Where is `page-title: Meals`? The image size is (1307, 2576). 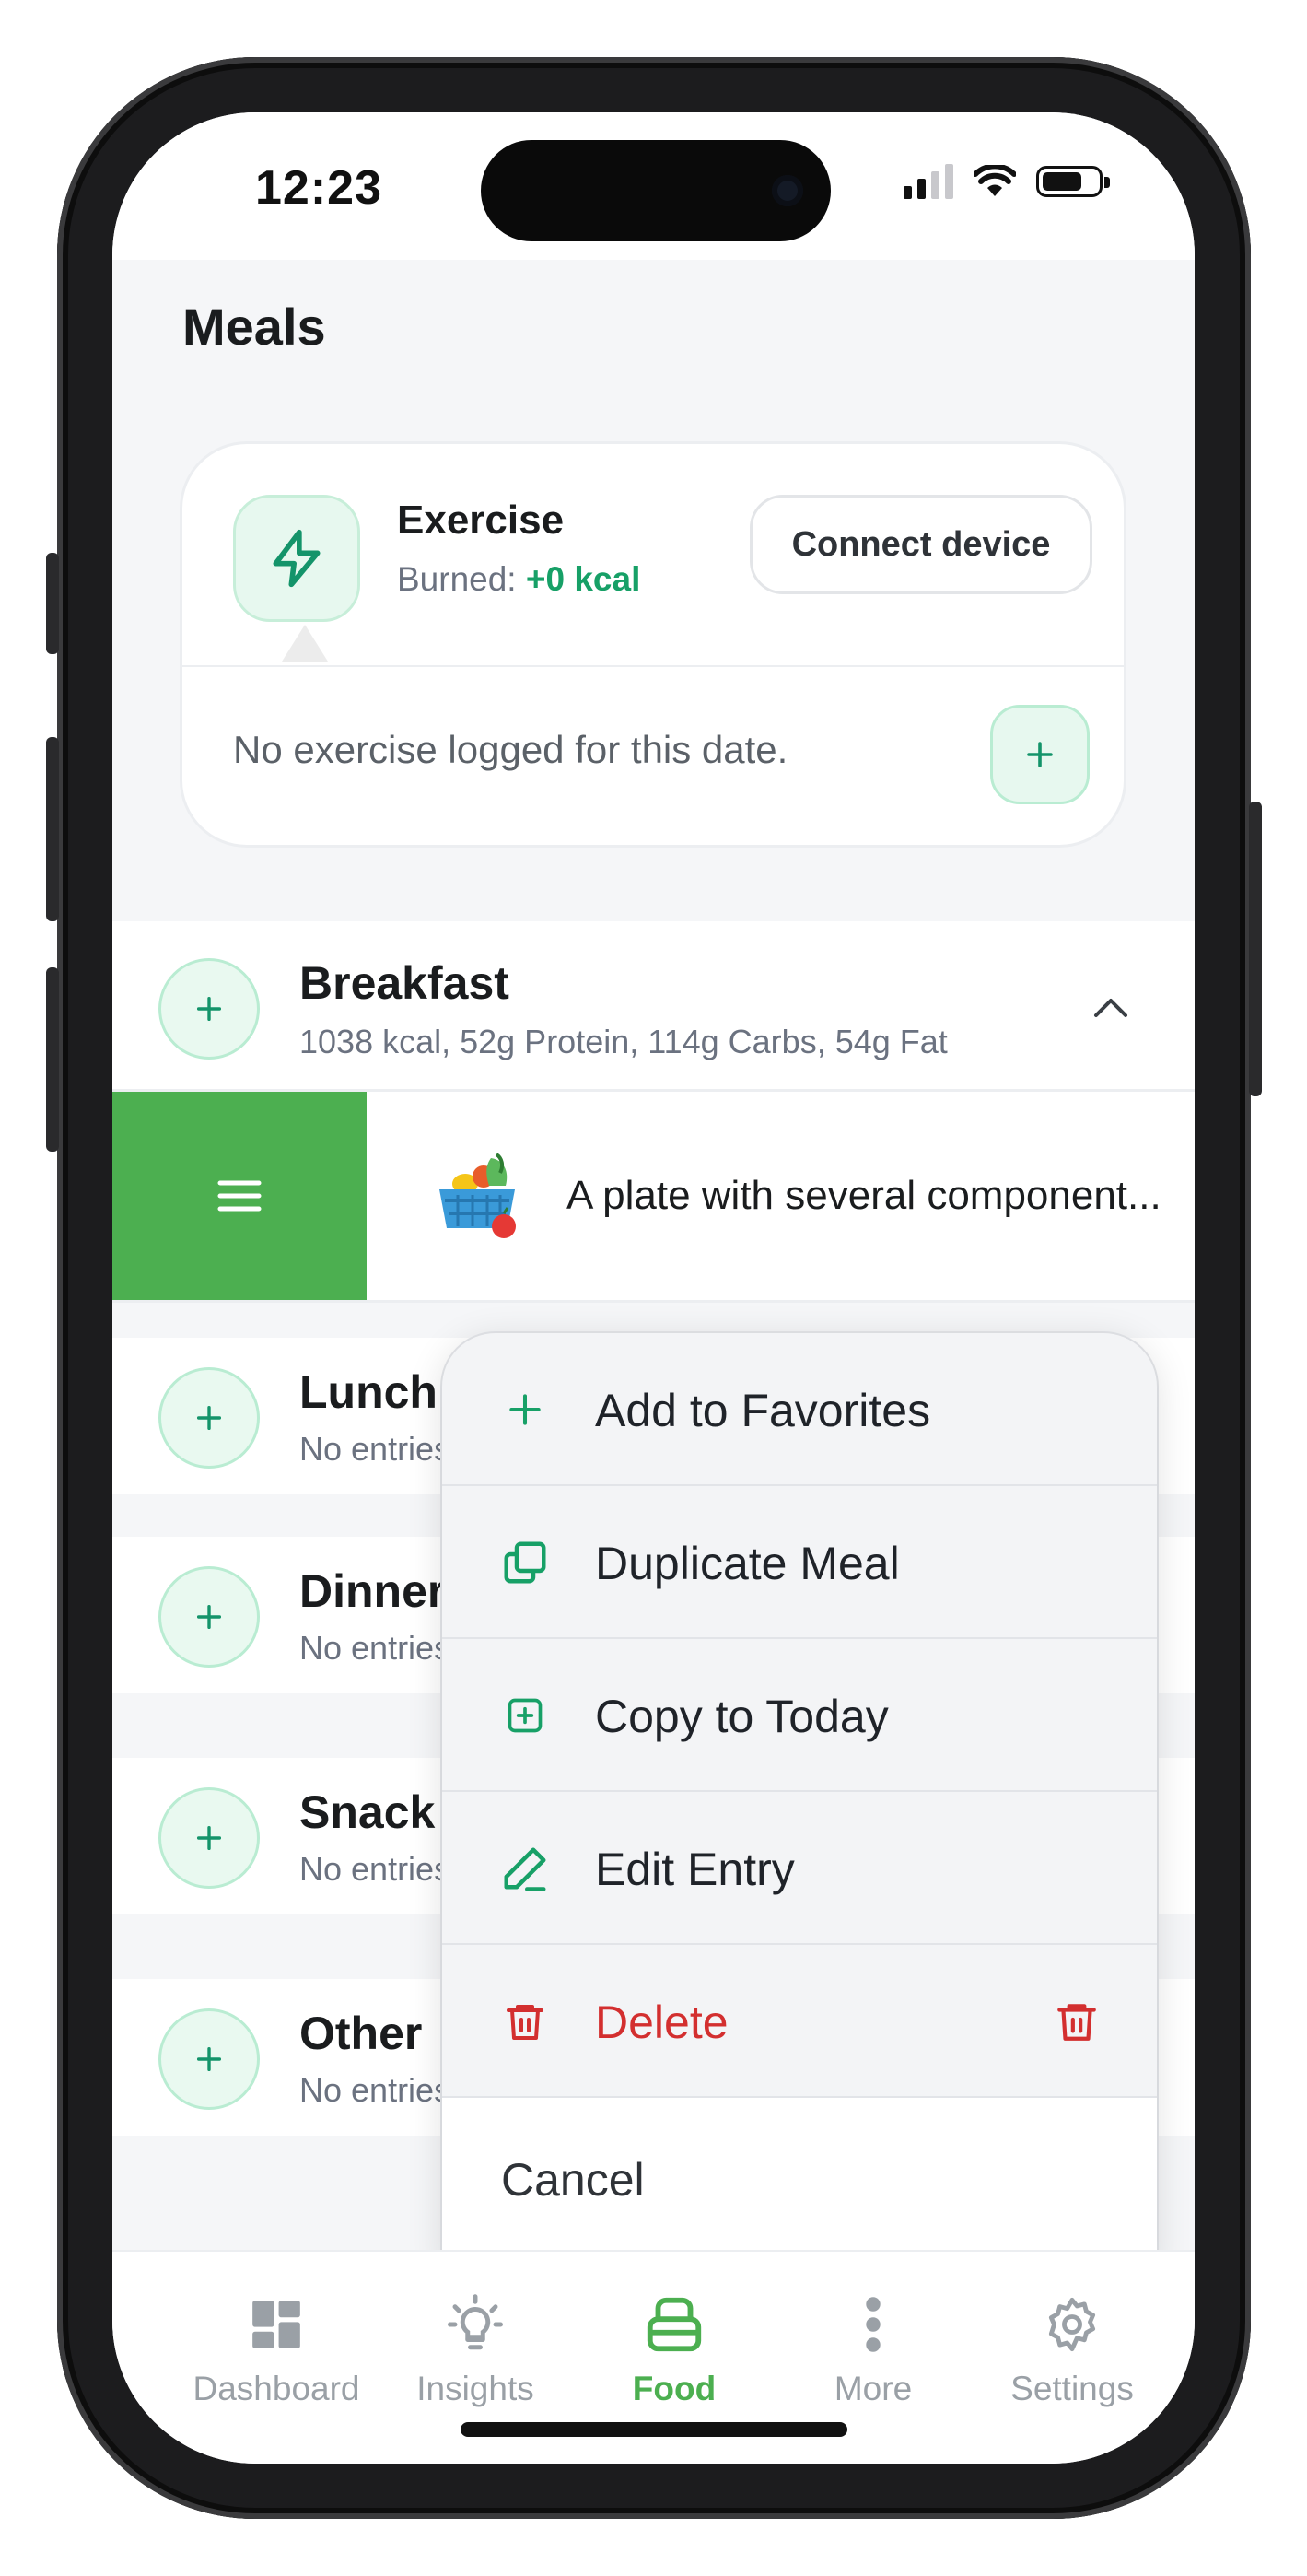
page-title: Meals is located at coordinates (254, 327).